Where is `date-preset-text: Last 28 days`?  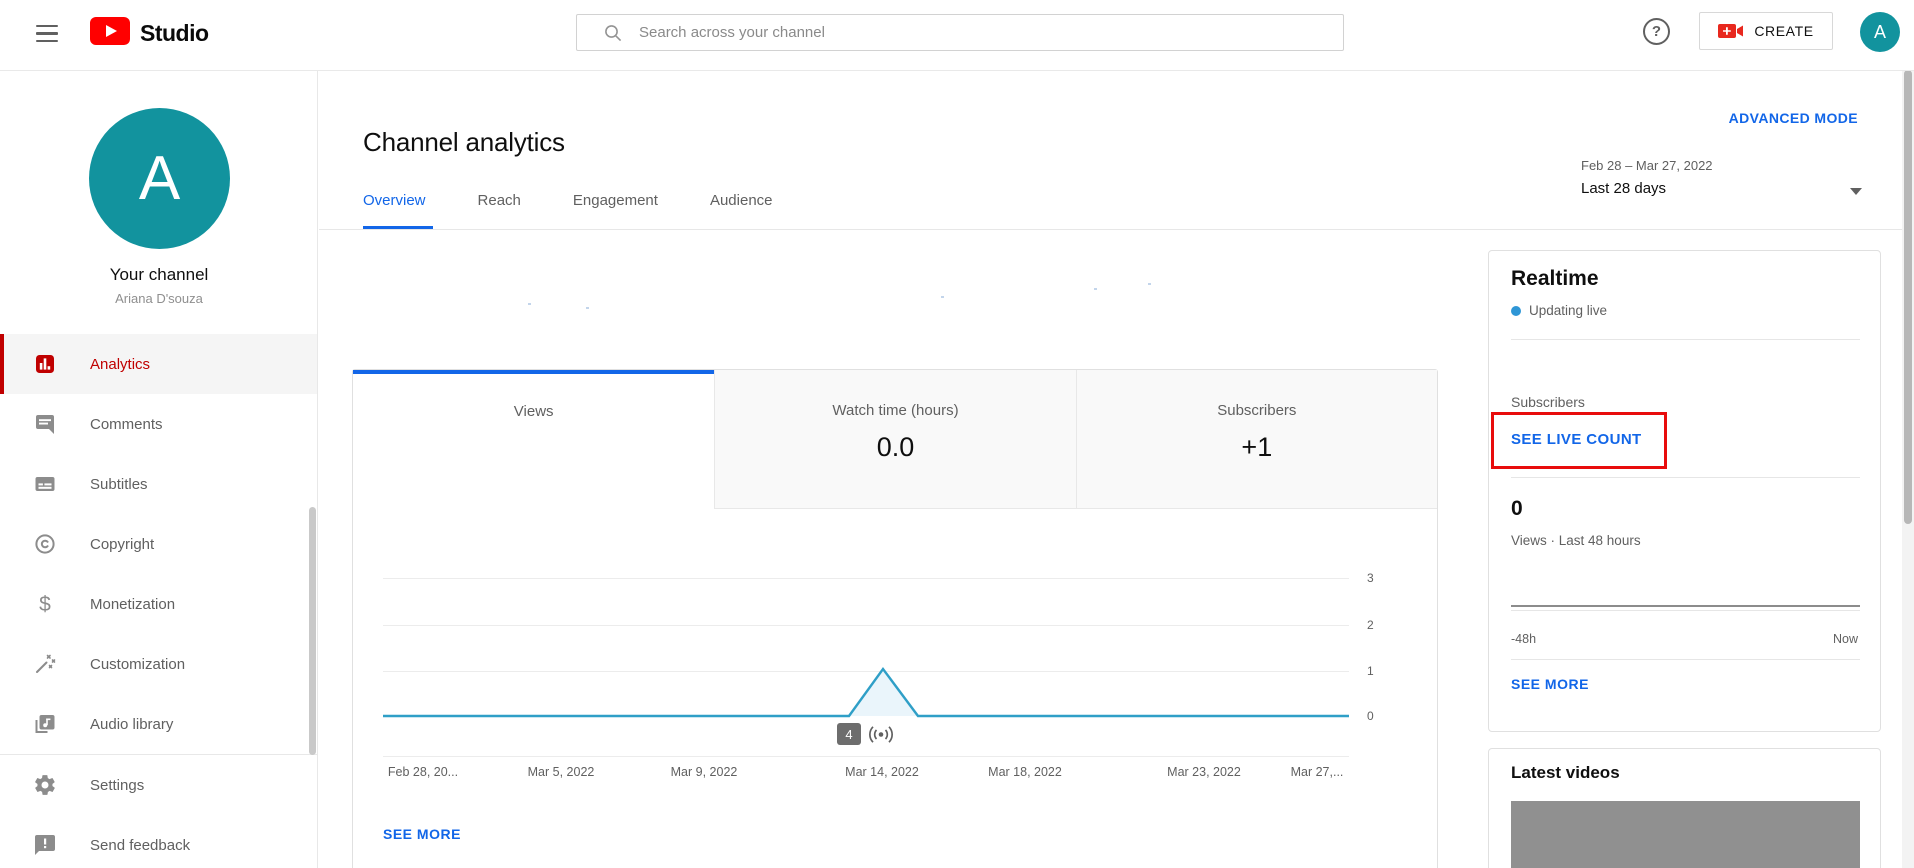 date-preset-text: Last 28 days is located at coordinates (1624, 188).